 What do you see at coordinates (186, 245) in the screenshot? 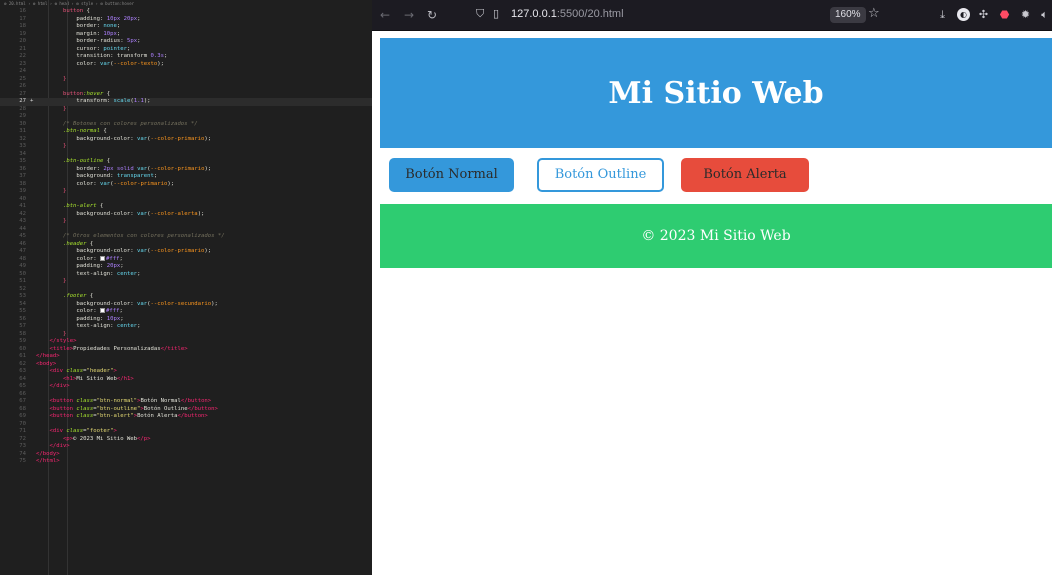
I see `code-line: 46 .header {` at bounding box center [186, 245].